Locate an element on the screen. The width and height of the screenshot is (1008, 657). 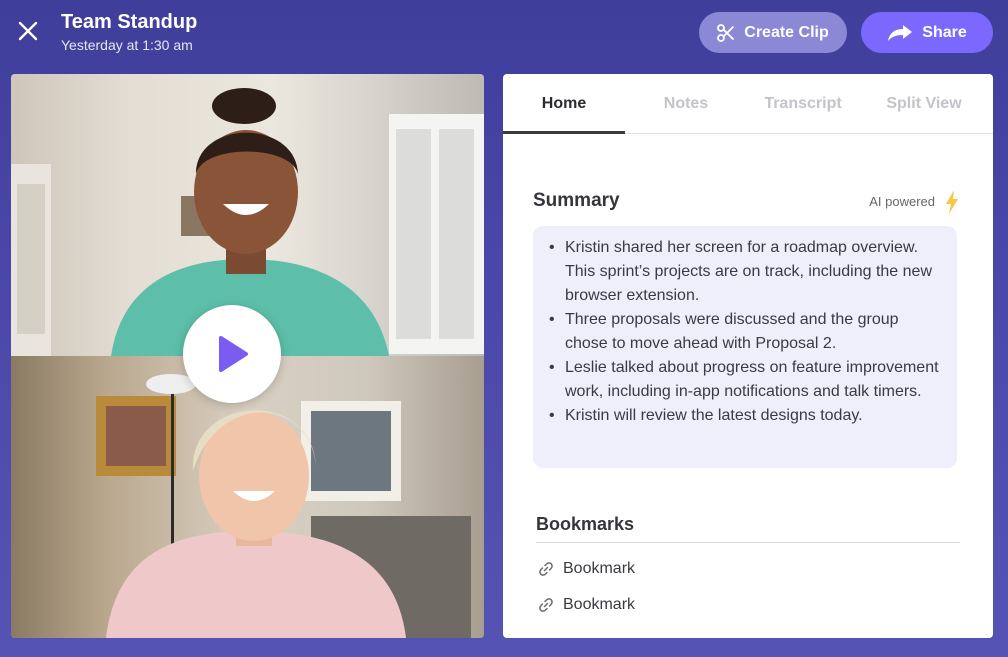
play-button is located at coordinates (232, 354).